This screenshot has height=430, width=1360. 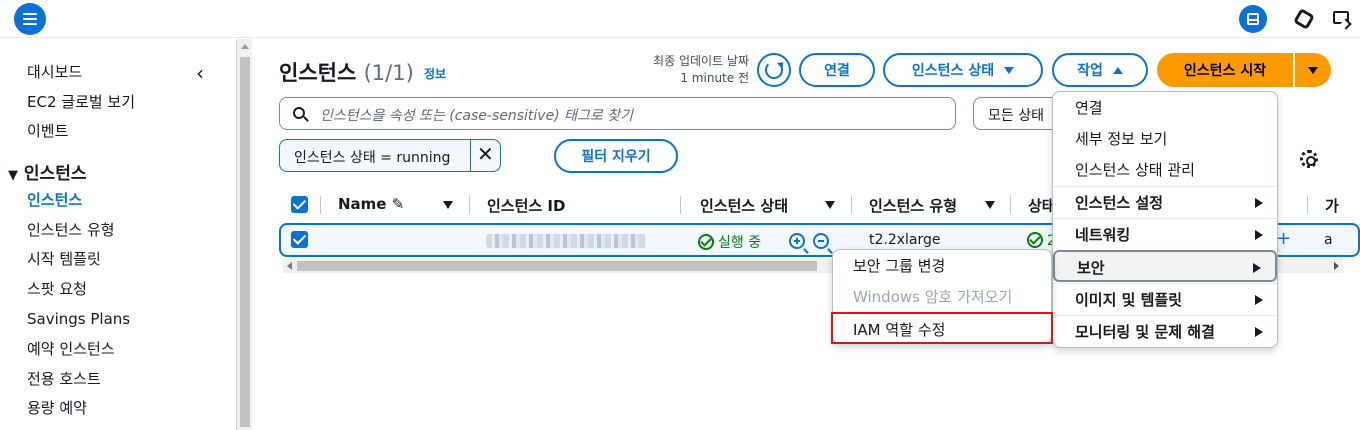 I want to click on sidebar-item-savings-plans: Savings Plans, so click(x=78, y=319).